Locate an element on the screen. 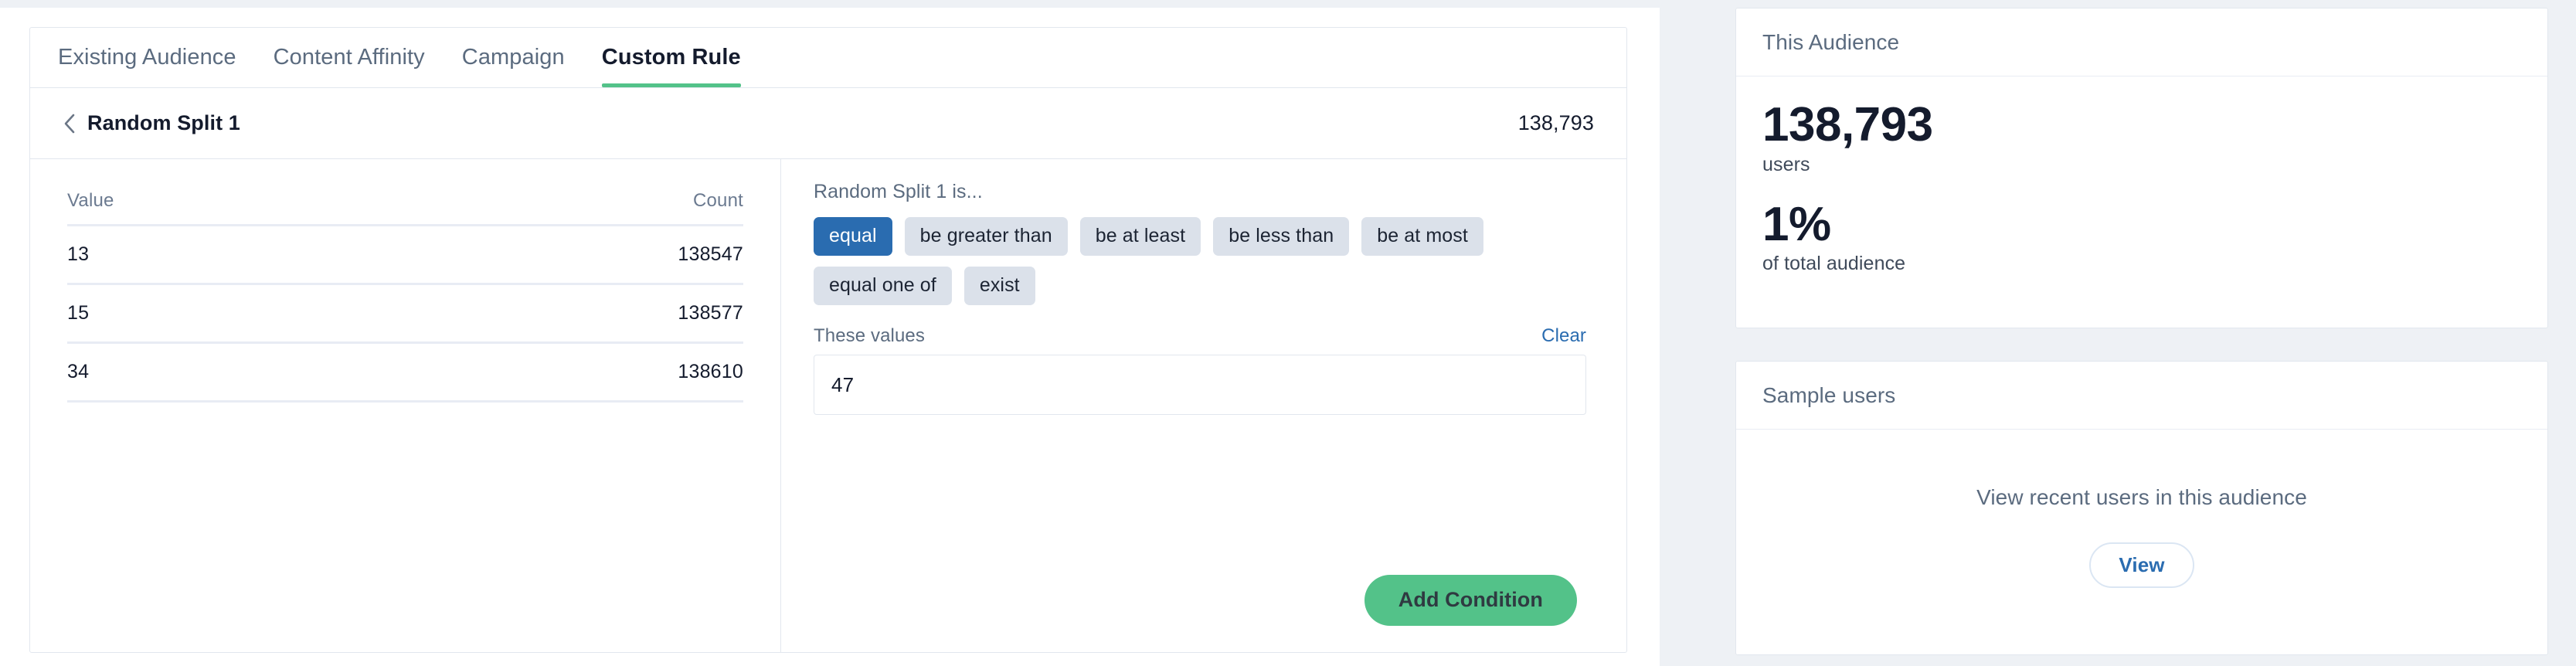 This screenshot has width=2576, height=666. condition-footer: Add Condition is located at coordinates (1200, 600).